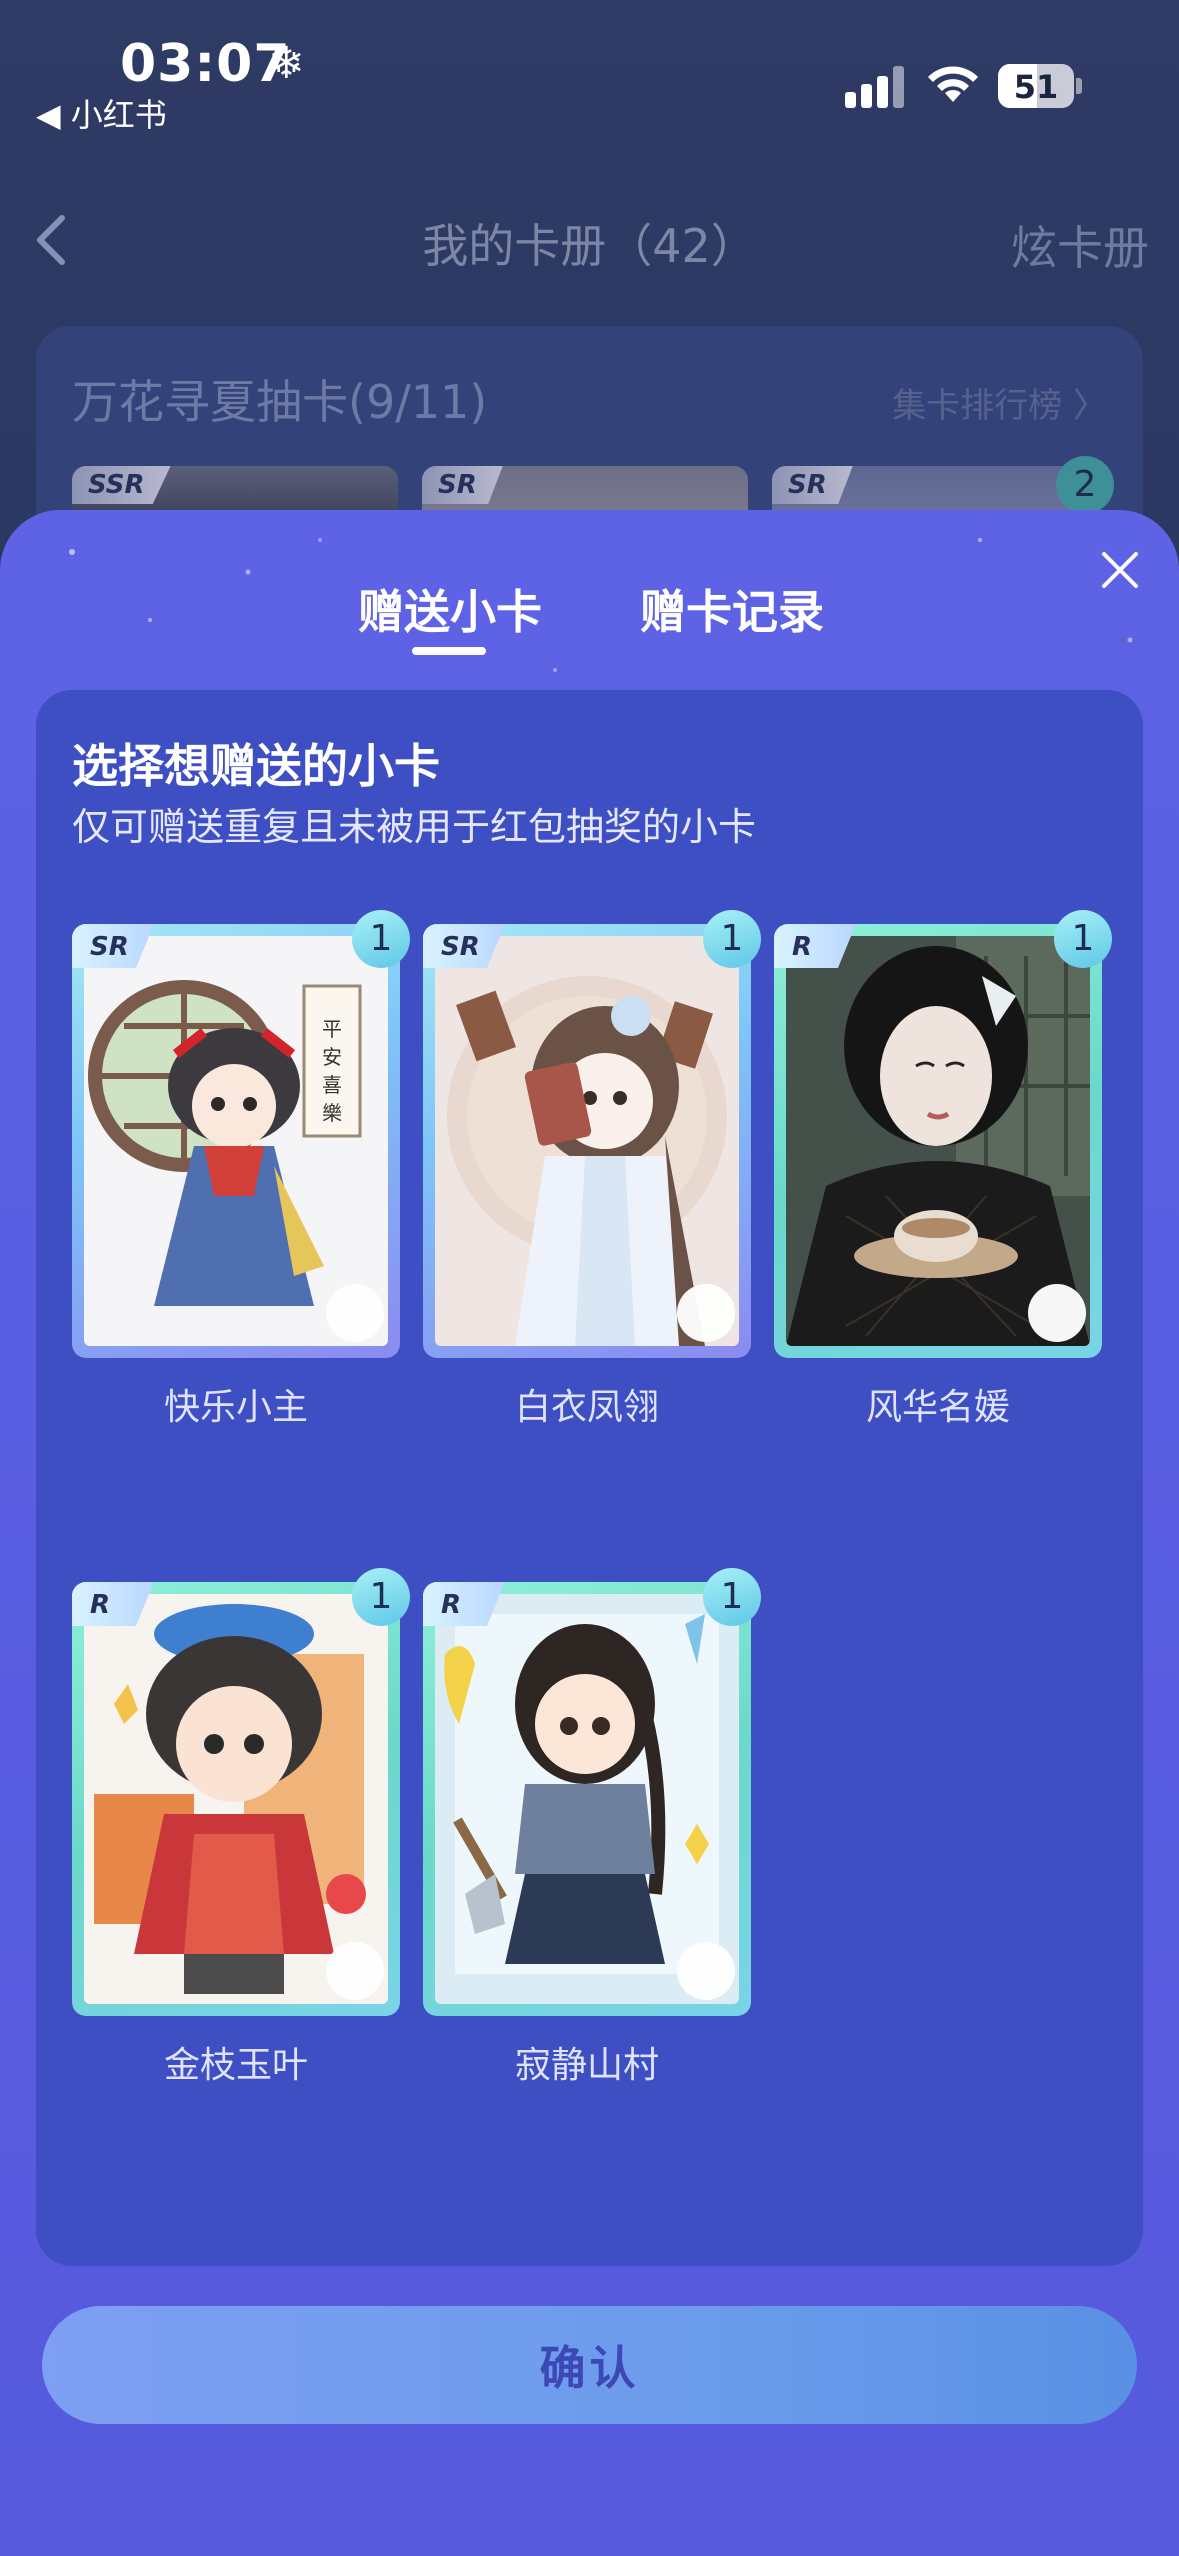  I want to click on battery-tip, so click(1079, 86).